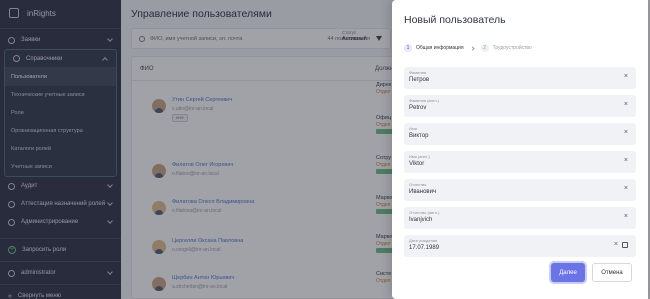 The width and height of the screenshot is (650, 299). I want to click on patronymic-en-field: Отчество (англ.) Ivanjvich ×, so click(520, 218).